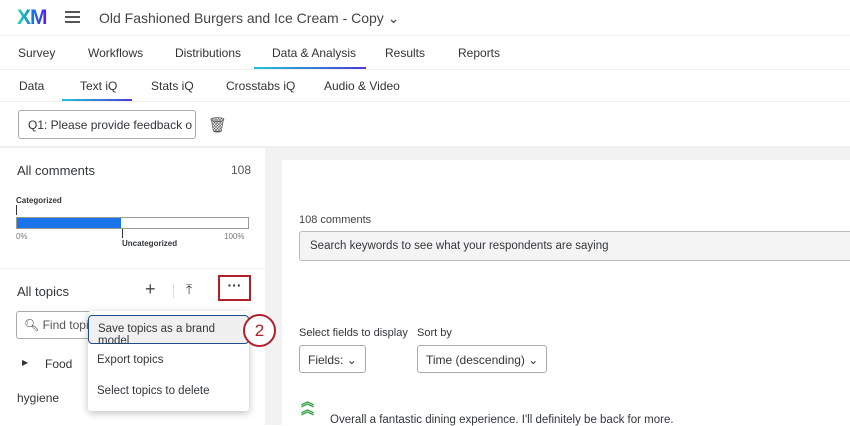 The image size is (850, 426). Describe the element at coordinates (475, 360) in the screenshot. I see `sort-value: Time (descending)` at that location.